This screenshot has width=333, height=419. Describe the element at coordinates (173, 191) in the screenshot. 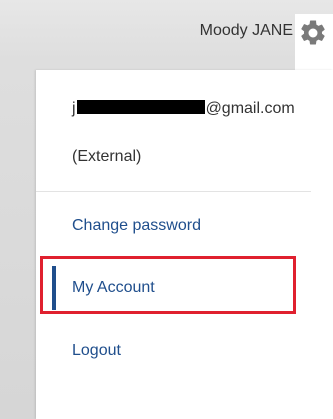

I see `menu-divider` at that location.